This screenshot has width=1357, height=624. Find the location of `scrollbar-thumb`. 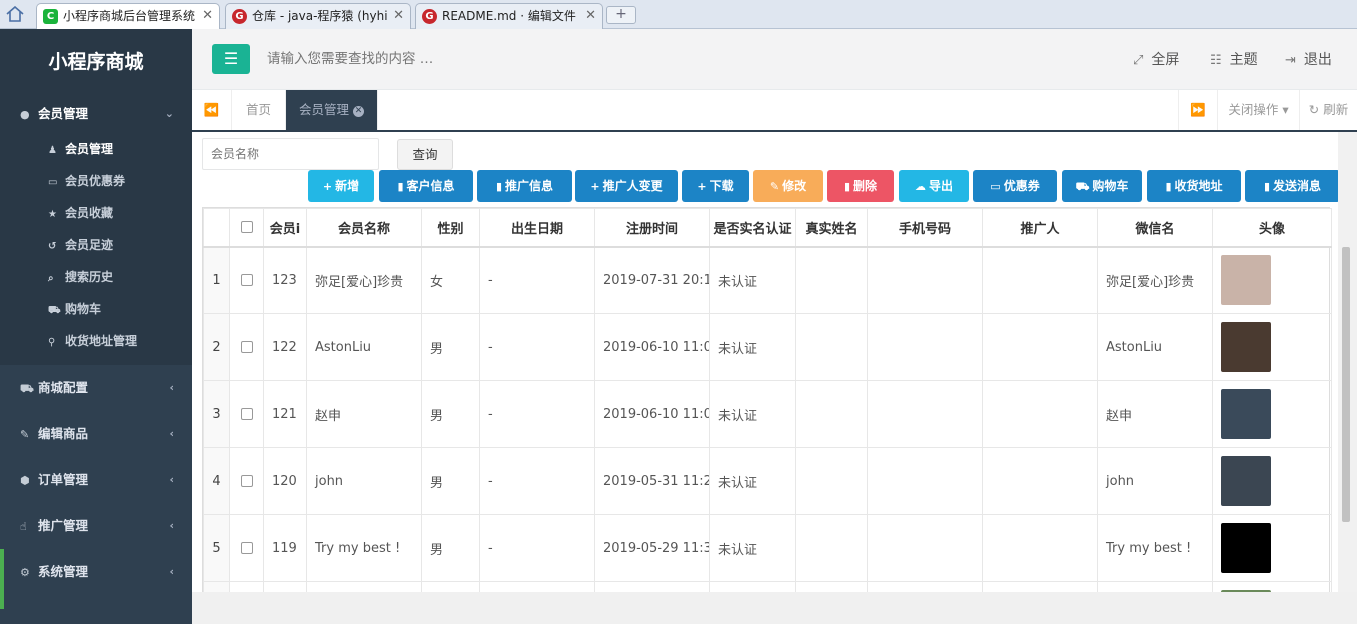

scrollbar-thumb is located at coordinates (1346, 384).